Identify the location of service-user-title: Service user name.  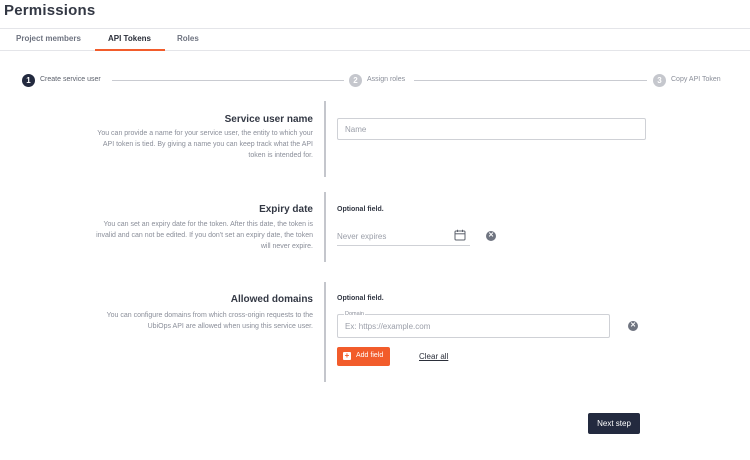
(268, 119).